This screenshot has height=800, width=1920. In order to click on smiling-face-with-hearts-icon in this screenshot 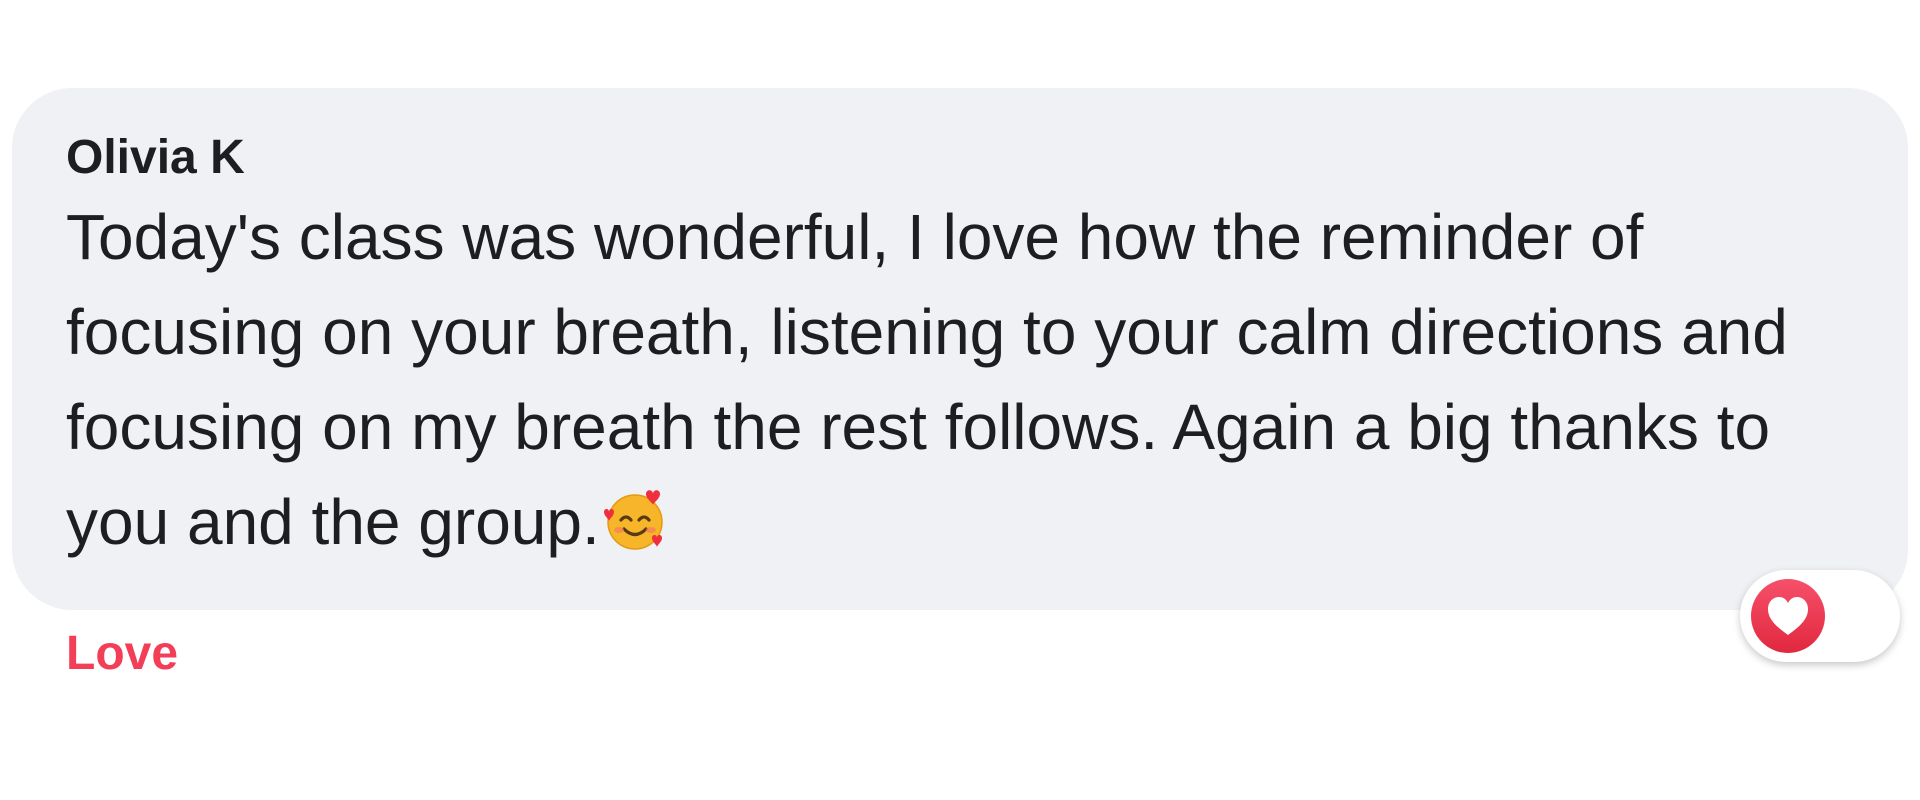, I will do `click(635, 530)`.